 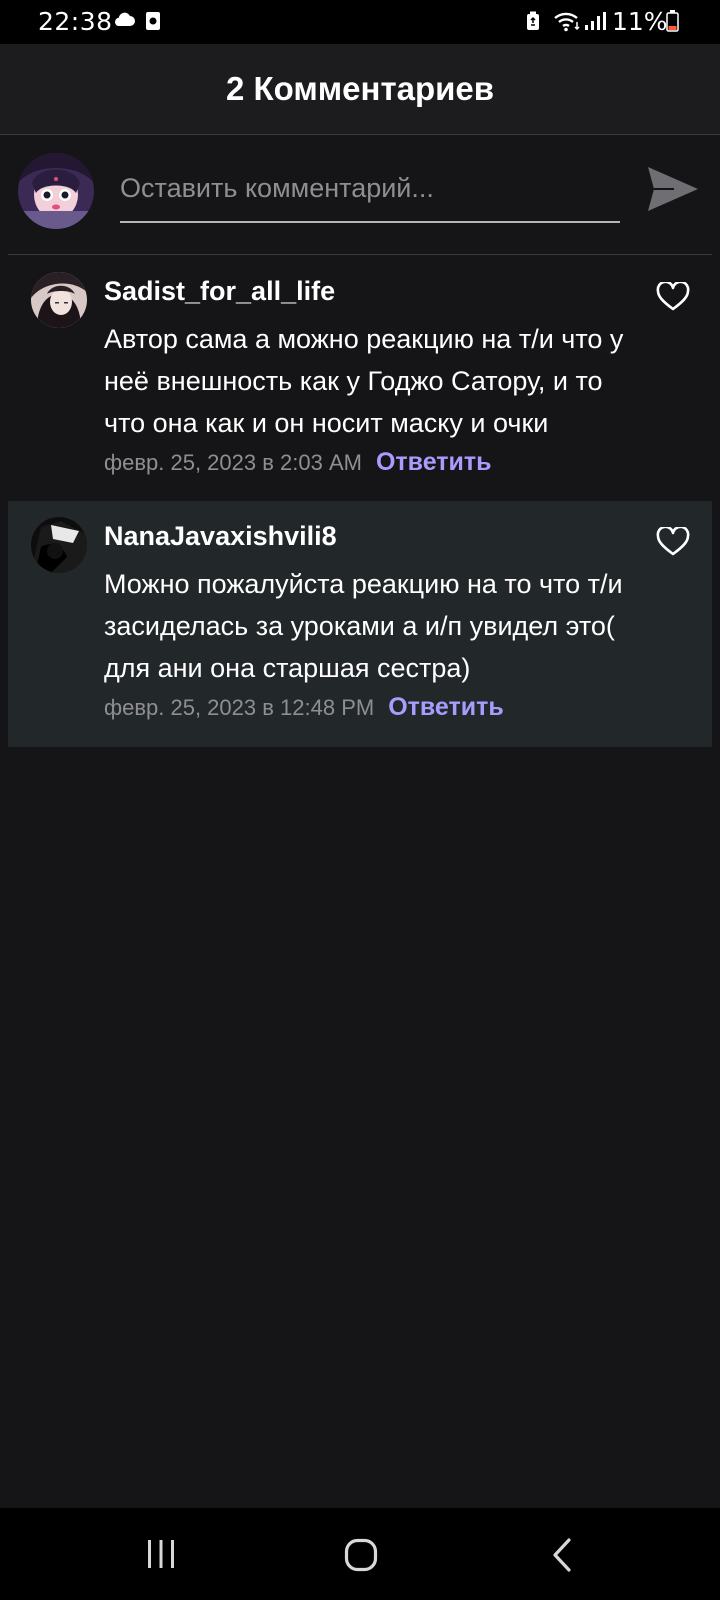 What do you see at coordinates (239, 707) in the screenshot?
I see `comment-timestamp: февр. 25, 2023 в 12:48 PM` at bounding box center [239, 707].